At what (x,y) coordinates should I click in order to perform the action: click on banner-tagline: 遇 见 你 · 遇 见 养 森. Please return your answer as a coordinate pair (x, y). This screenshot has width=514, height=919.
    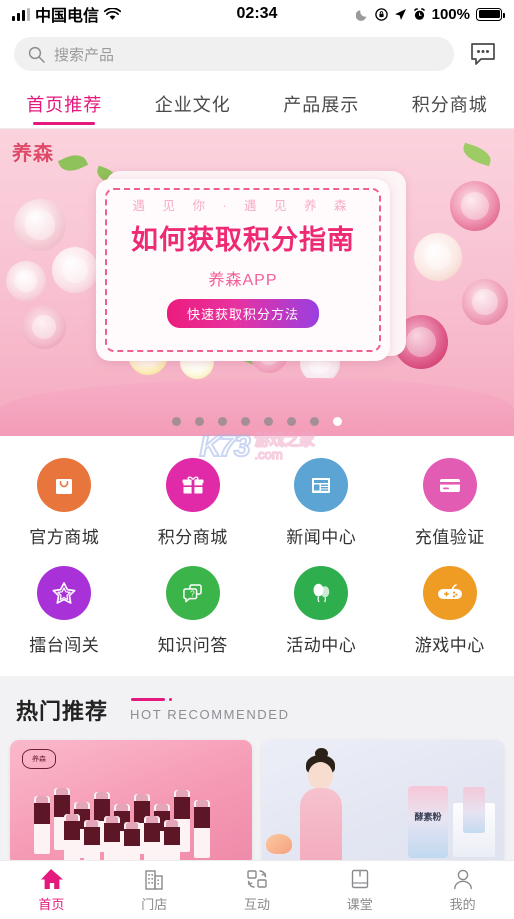
    Looking at the image, I should click on (243, 206).